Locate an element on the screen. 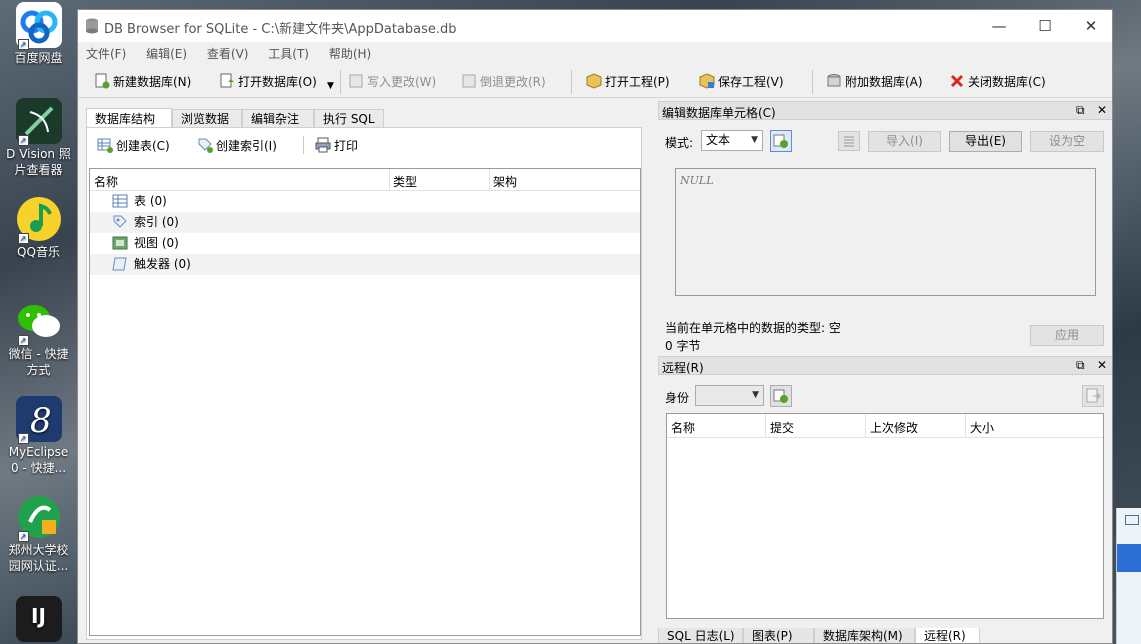  close-database-button: 关闭数据库(C) is located at coordinates (997, 82).